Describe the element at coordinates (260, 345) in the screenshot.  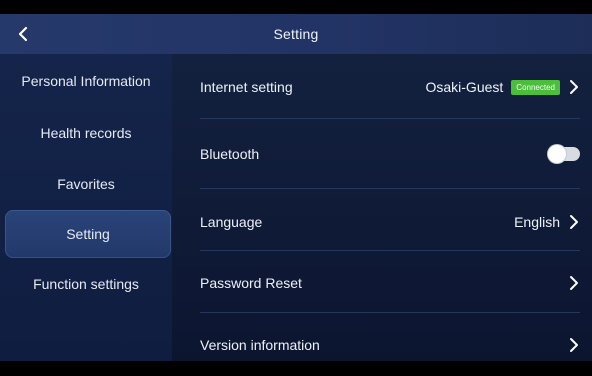
I see `version-information-label: Version information` at that location.